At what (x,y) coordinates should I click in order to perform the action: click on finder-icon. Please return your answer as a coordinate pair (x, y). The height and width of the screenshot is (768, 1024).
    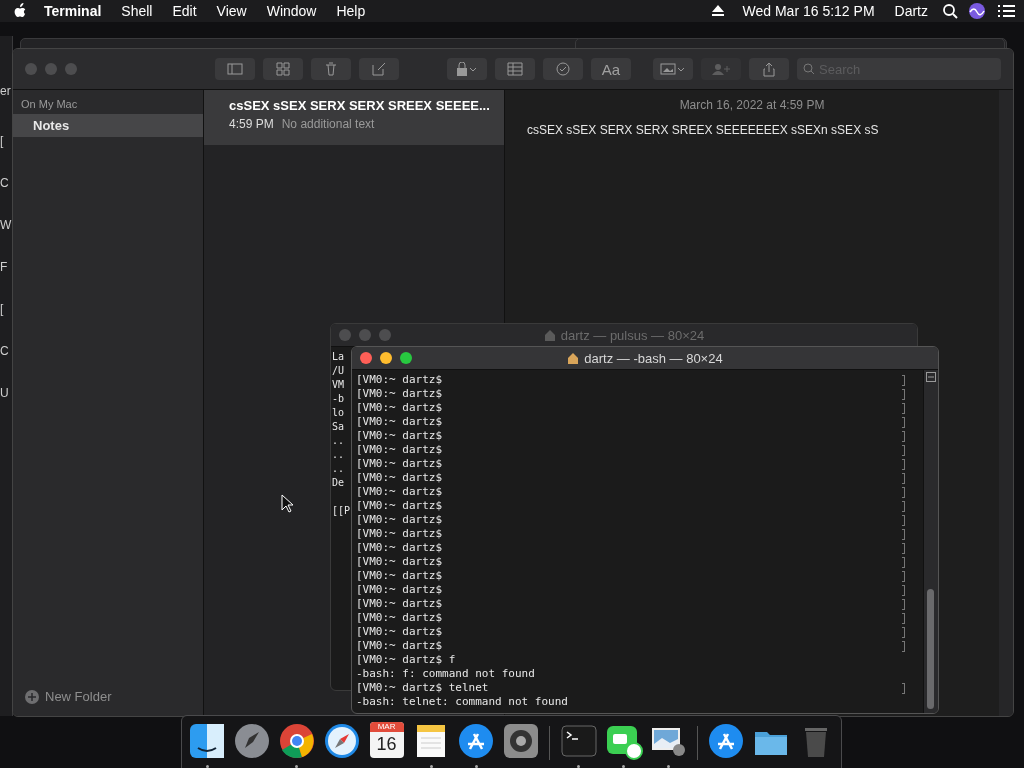
    Looking at the image, I should click on (207, 741).